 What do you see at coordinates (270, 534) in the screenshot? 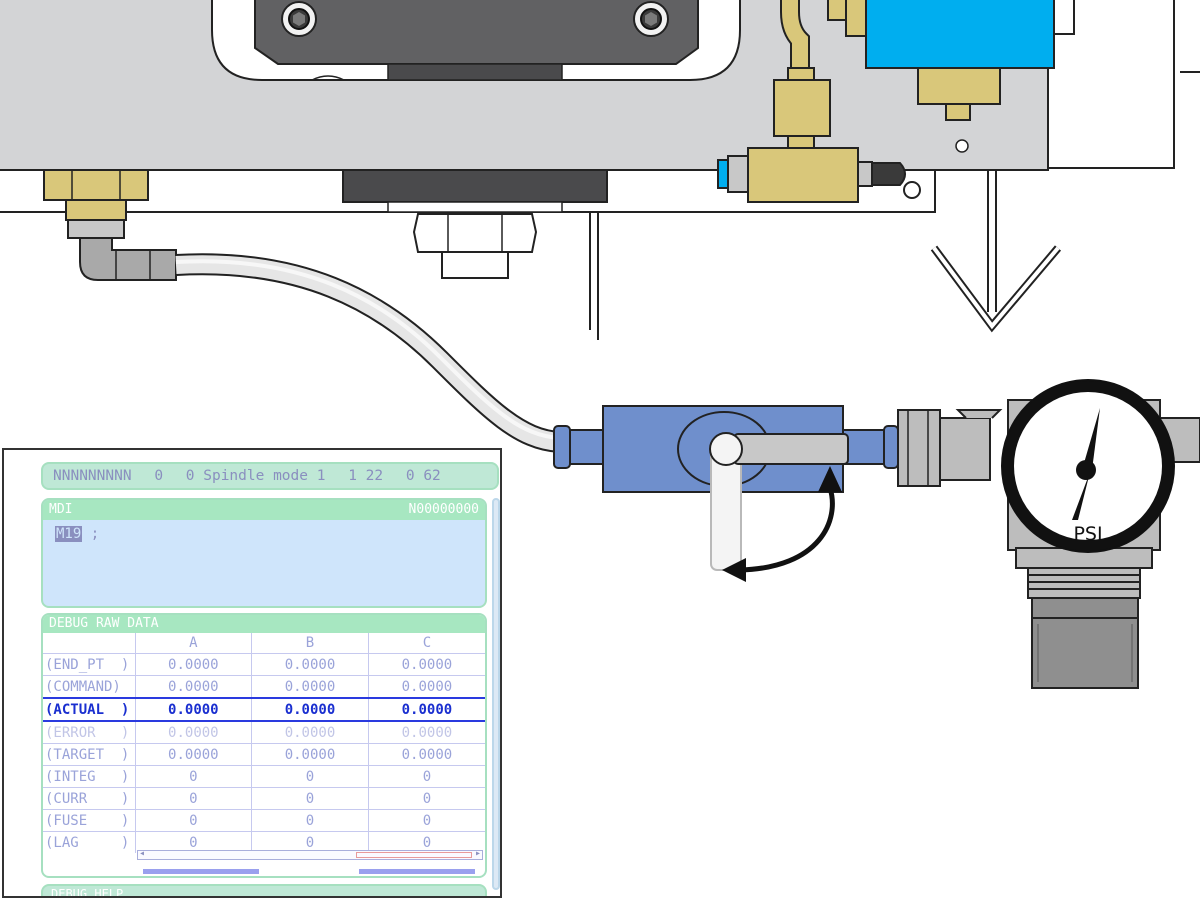
I see `mdi-command-line: M19 ;` at bounding box center [270, 534].